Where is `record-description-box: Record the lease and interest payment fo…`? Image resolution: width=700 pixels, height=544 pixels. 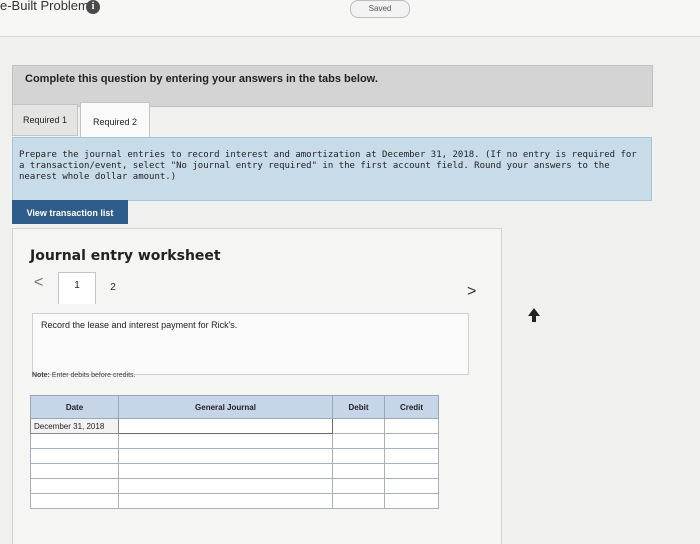
record-description-box: Record the lease and interest payment fo… is located at coordinates (250, 344).